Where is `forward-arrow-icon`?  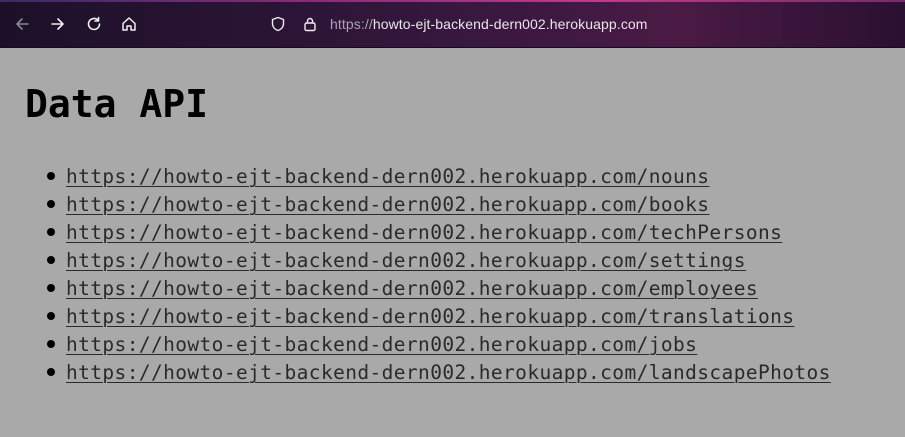
forward-arrow-icon is located at coordinates (58, 24).